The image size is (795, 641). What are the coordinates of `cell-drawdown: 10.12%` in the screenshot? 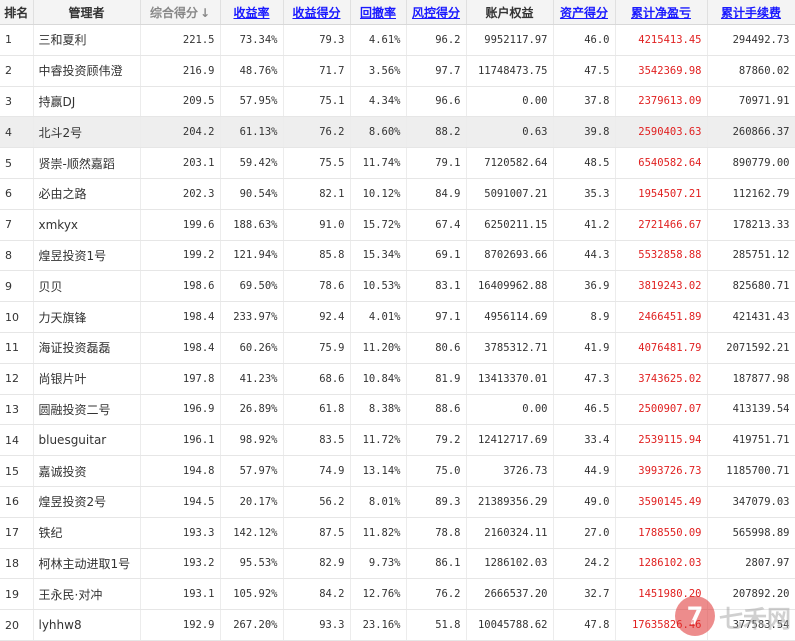 It's located at (378, 194).